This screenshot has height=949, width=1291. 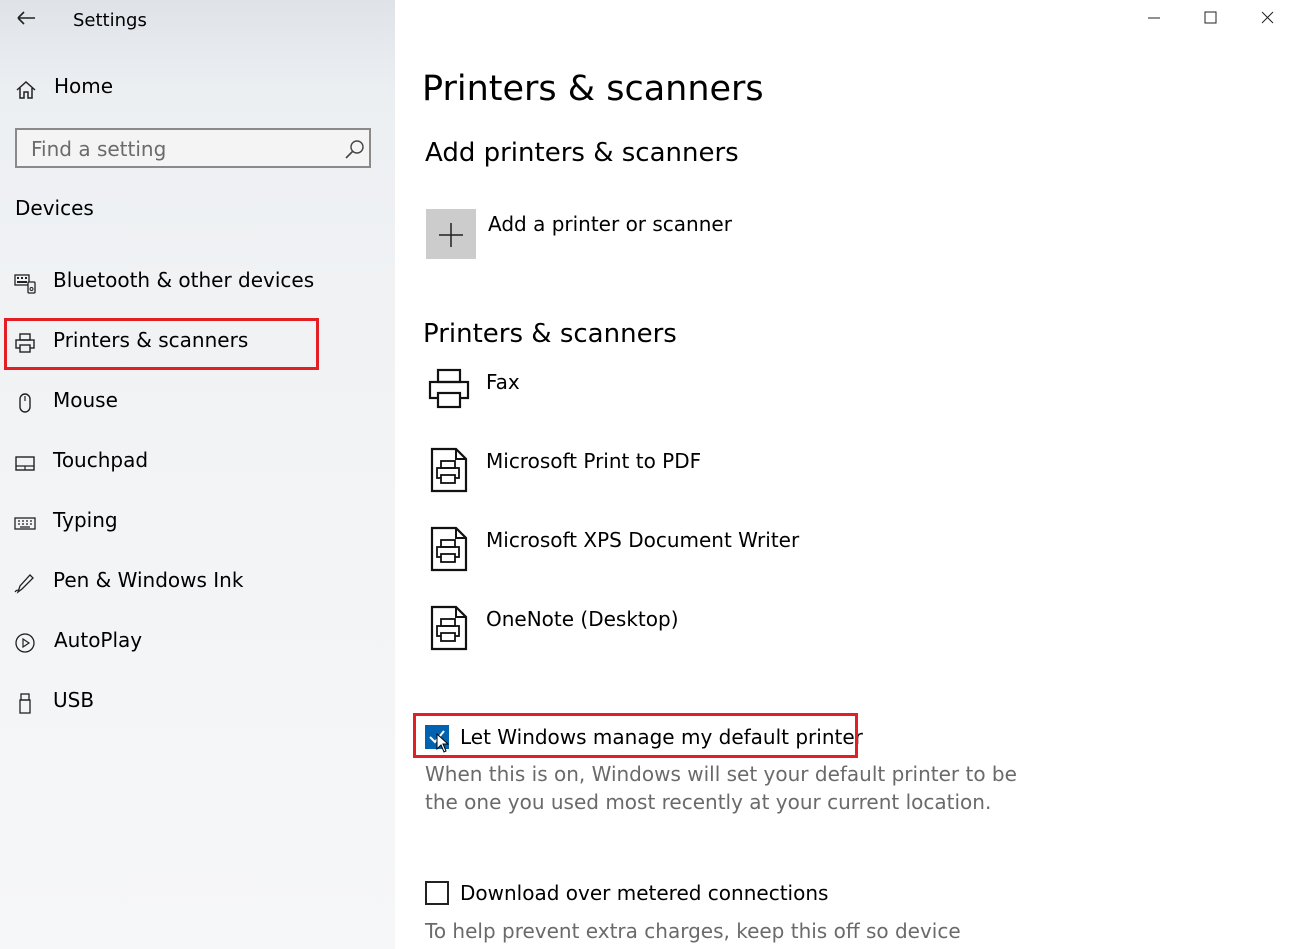 I want to click on metered-setting: Download over metered connections, so click(x=635, y=896).